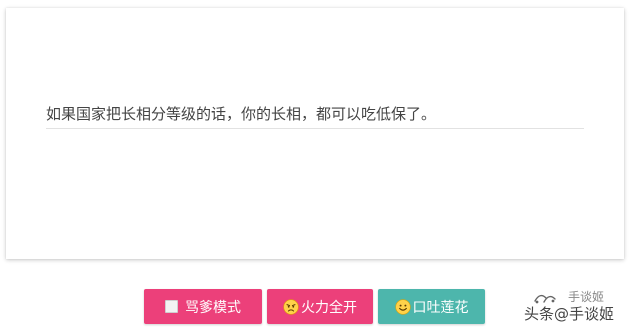 This screenshot has width=633, height=330. Describe the element at coordinates (213, 307) in the screenshot. I see `curse-mode-label: 骂爹模式` at that location.